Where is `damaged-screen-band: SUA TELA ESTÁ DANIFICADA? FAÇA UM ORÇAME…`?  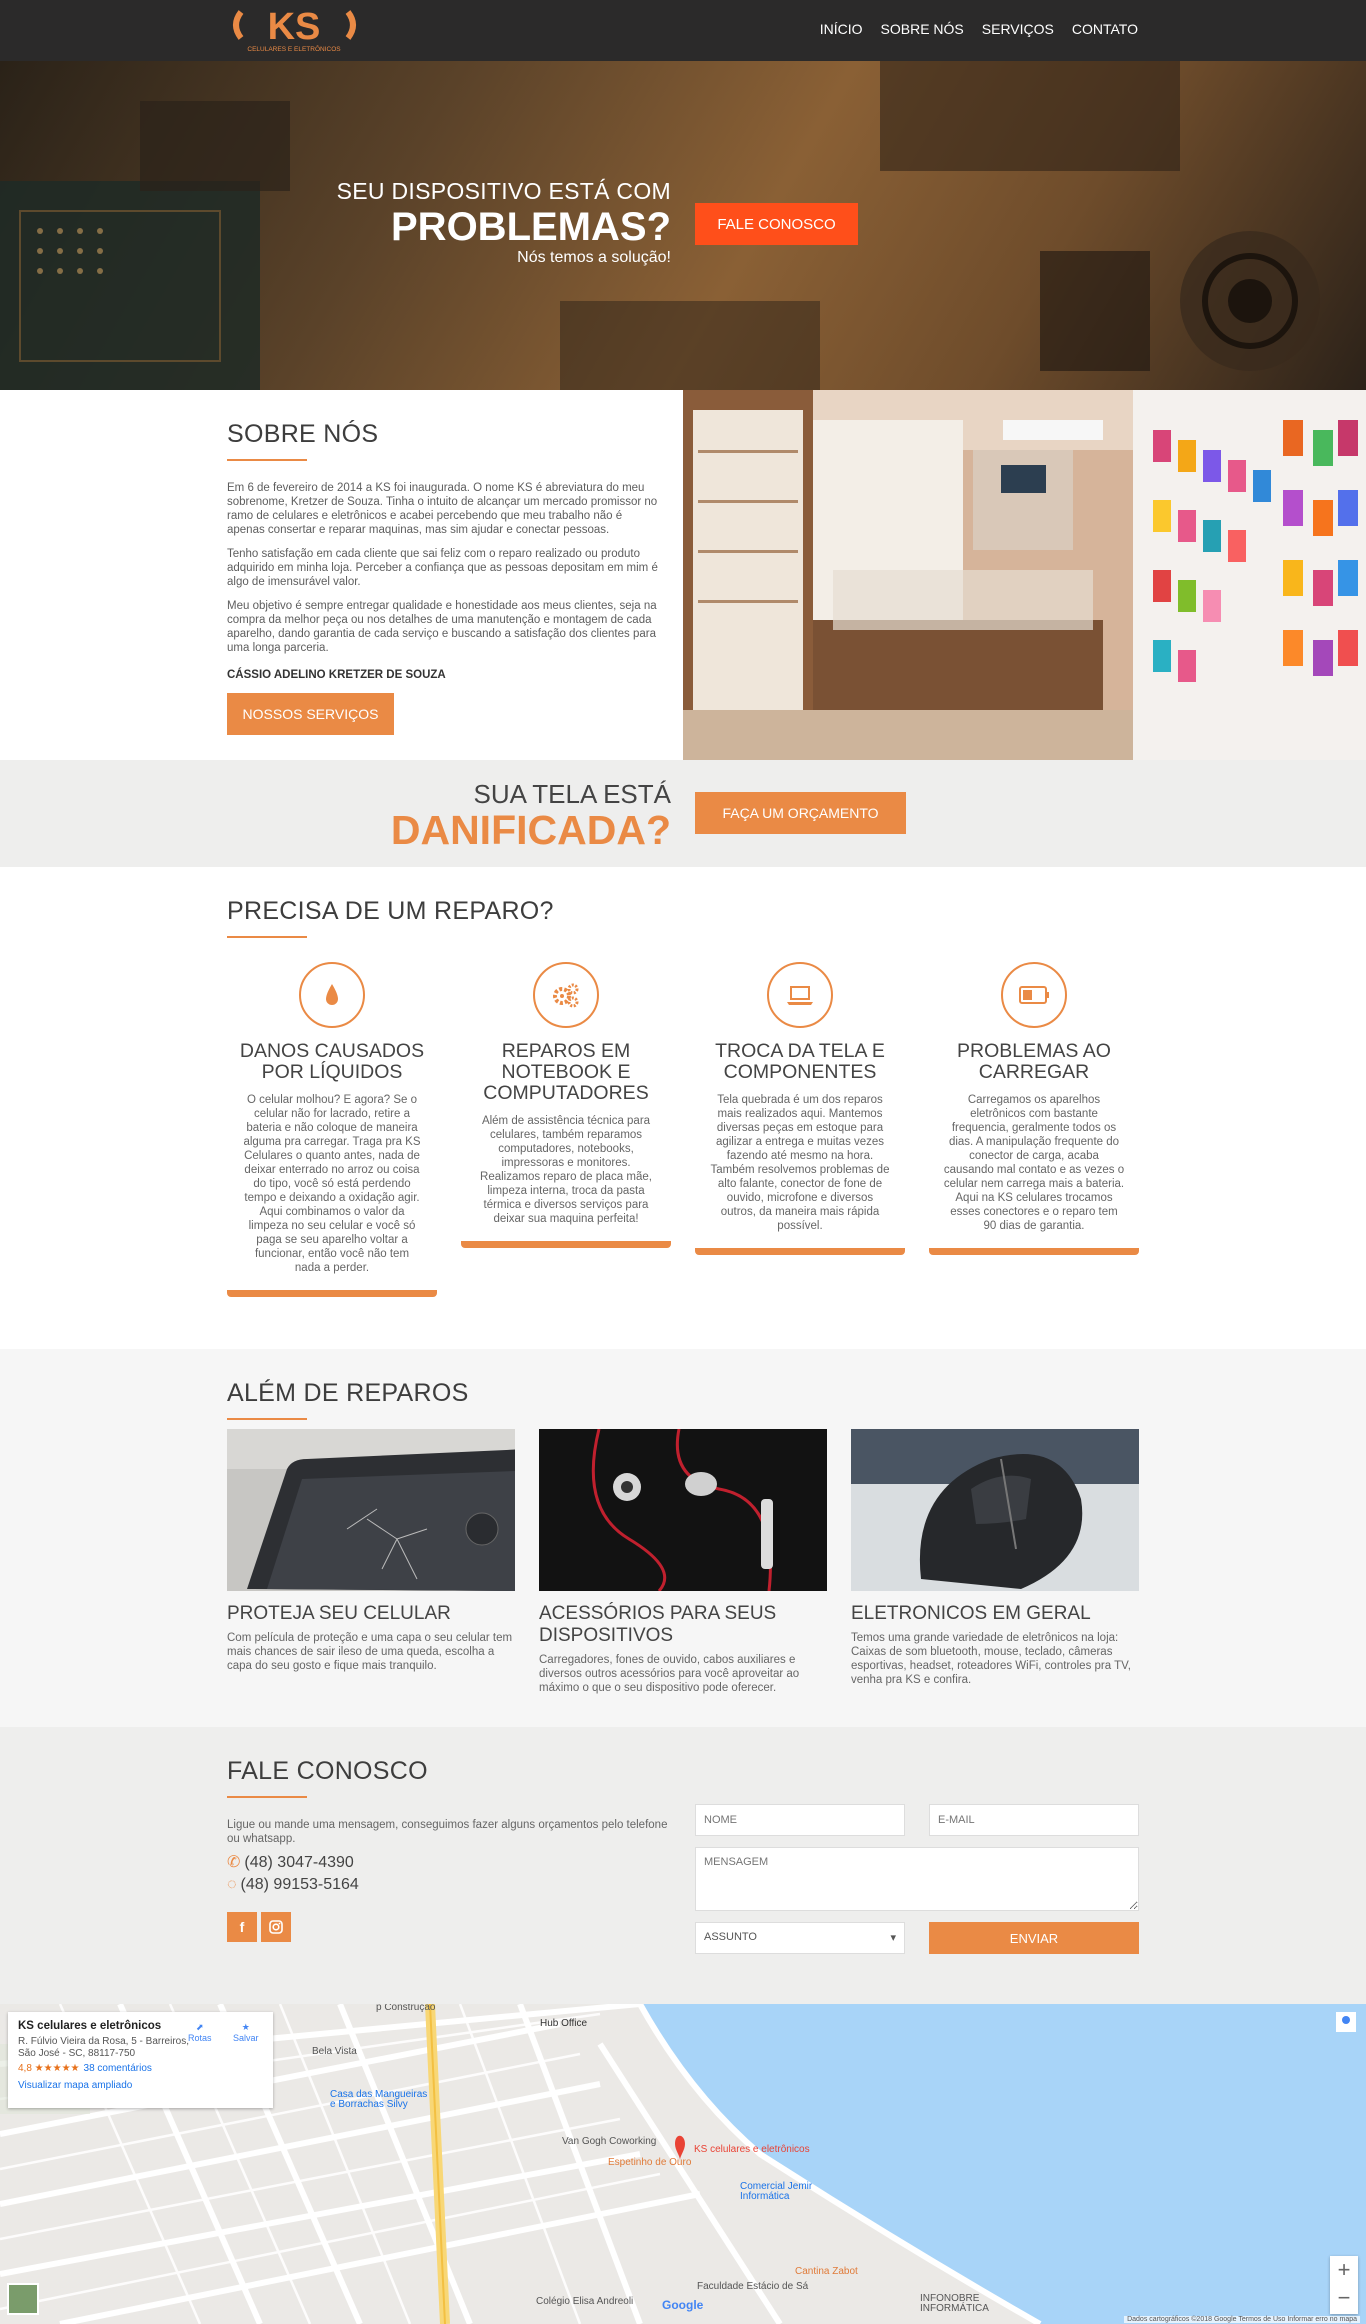
damaged-screen-band: SUA TELA ESTÁ DANIFICADA? FAÇA UM ORÇAME… is located at coordinates (683, 813).